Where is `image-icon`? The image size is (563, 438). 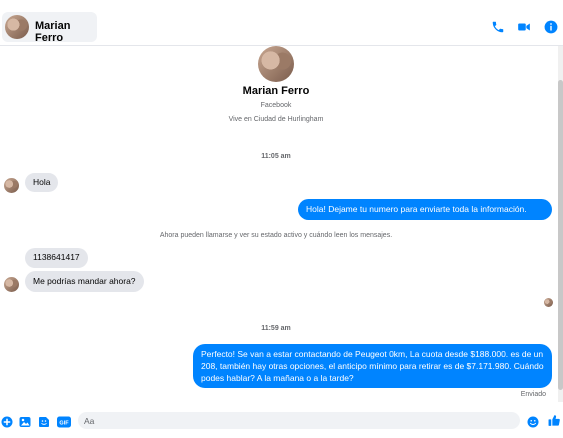
image-icon is located at coordinates (25, 421).